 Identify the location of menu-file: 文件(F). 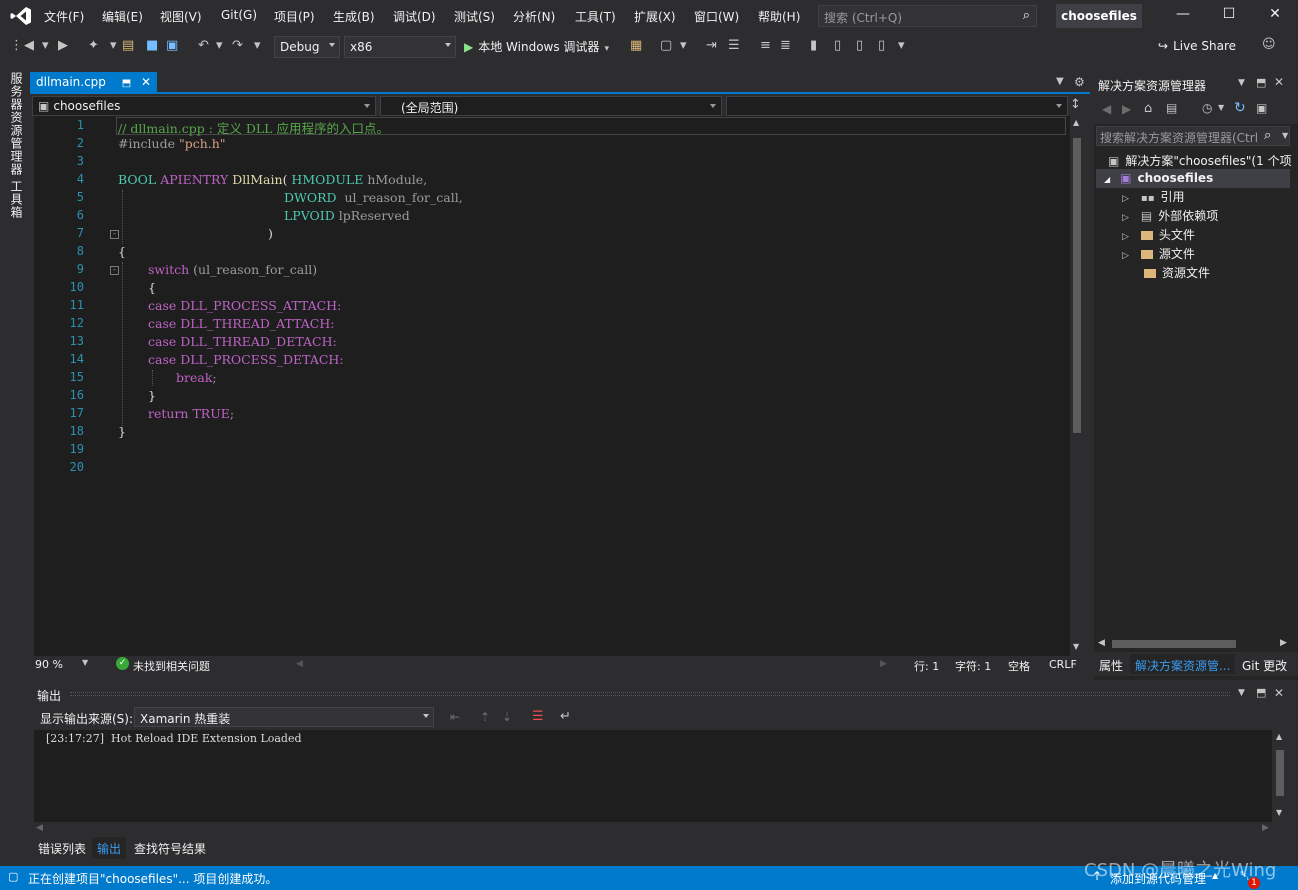
(64, 16).